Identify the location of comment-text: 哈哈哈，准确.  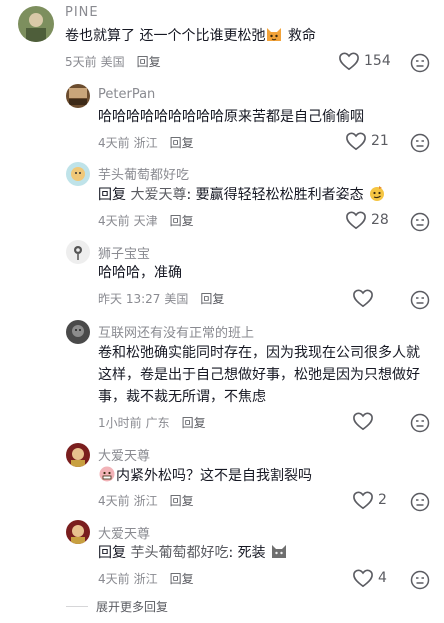
(140, 273).